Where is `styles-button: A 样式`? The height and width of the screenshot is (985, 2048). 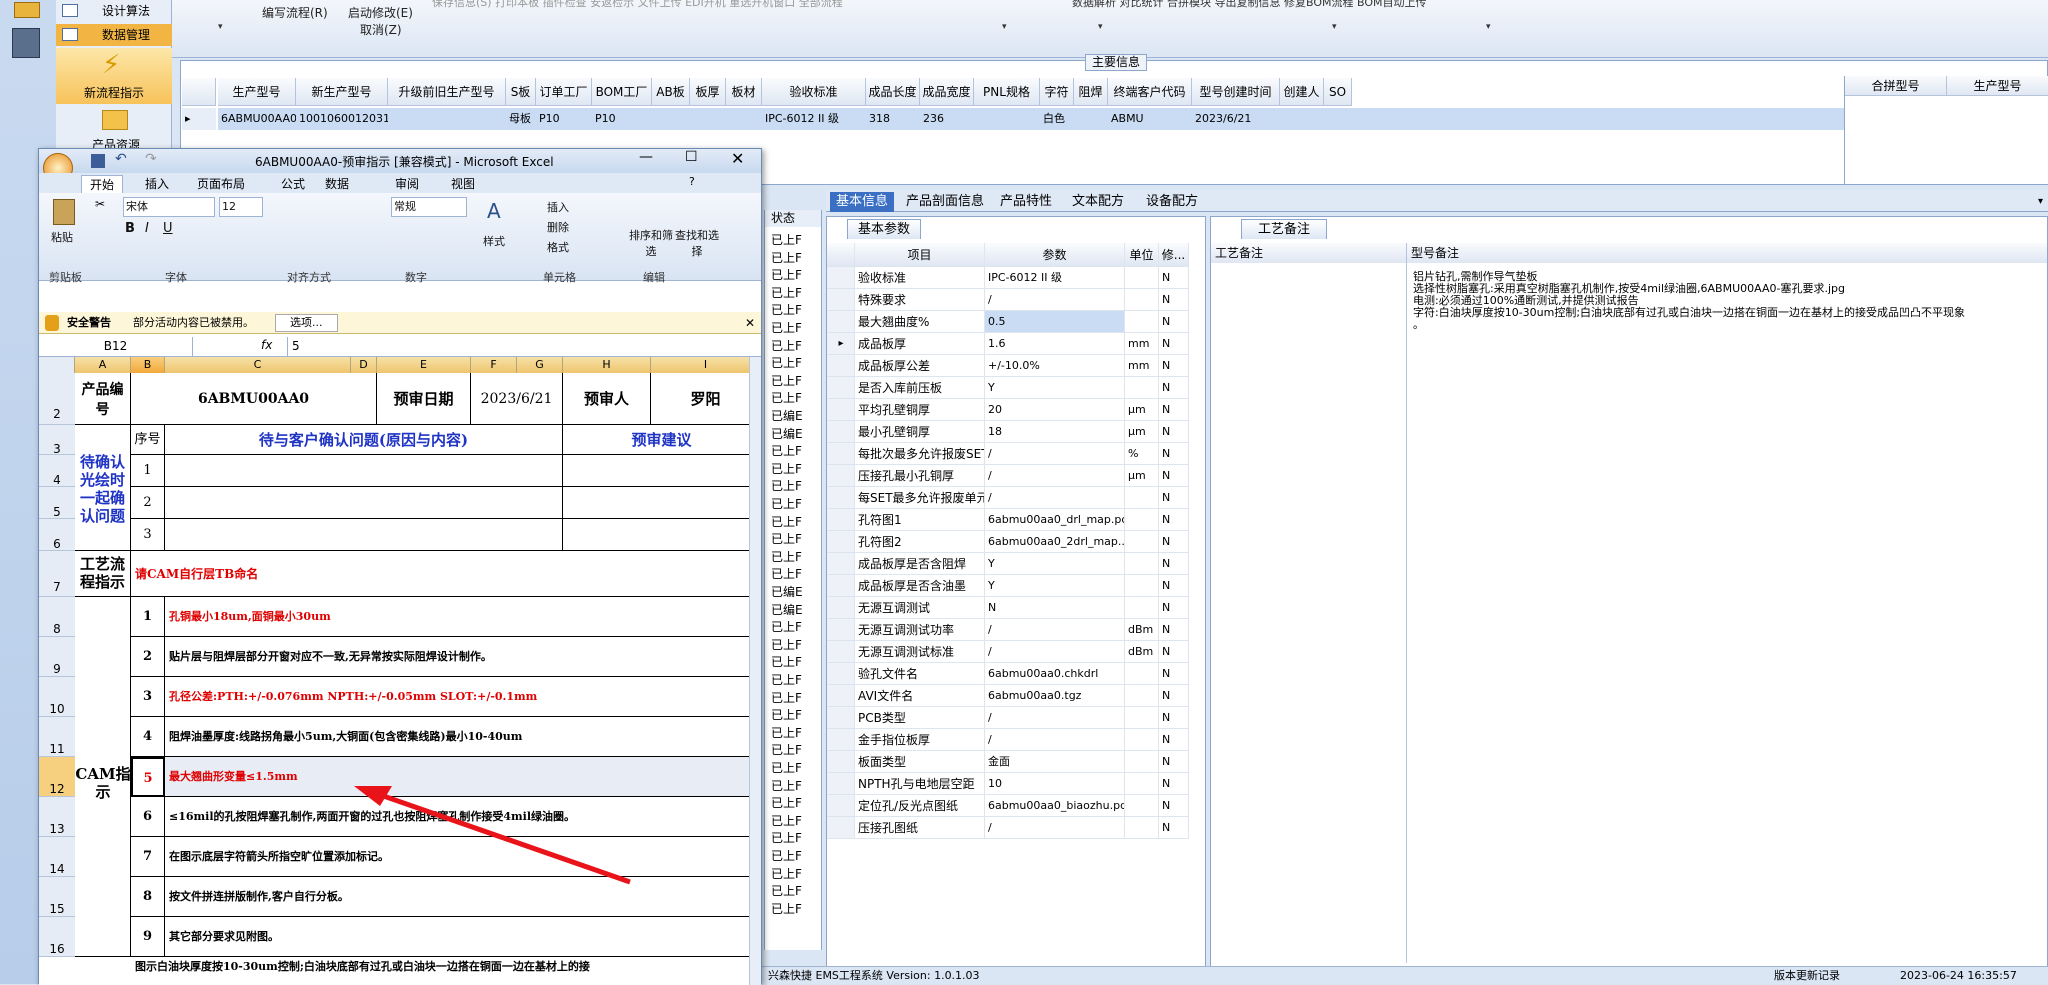
styles-button: A 样式 is located at coordinates (498, 227).